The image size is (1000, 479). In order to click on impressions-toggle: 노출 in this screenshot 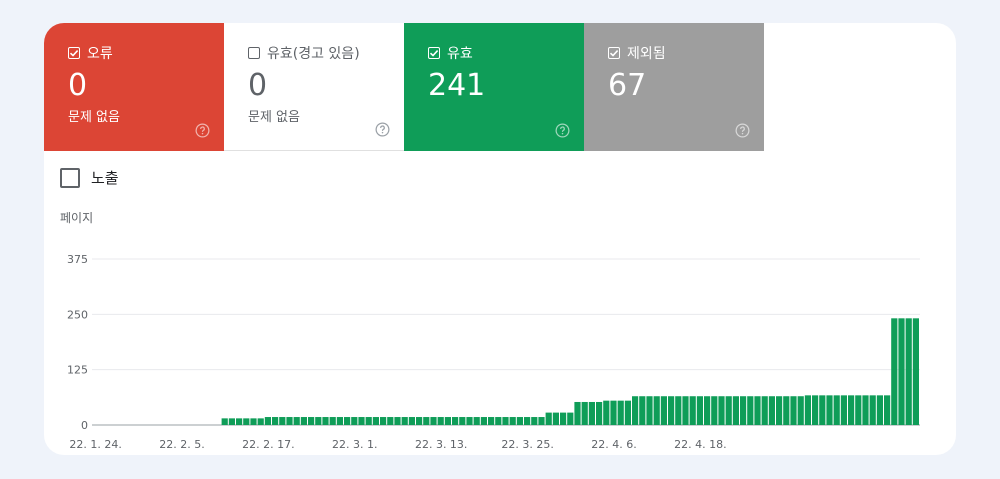, I will do `click(89, 177)`.